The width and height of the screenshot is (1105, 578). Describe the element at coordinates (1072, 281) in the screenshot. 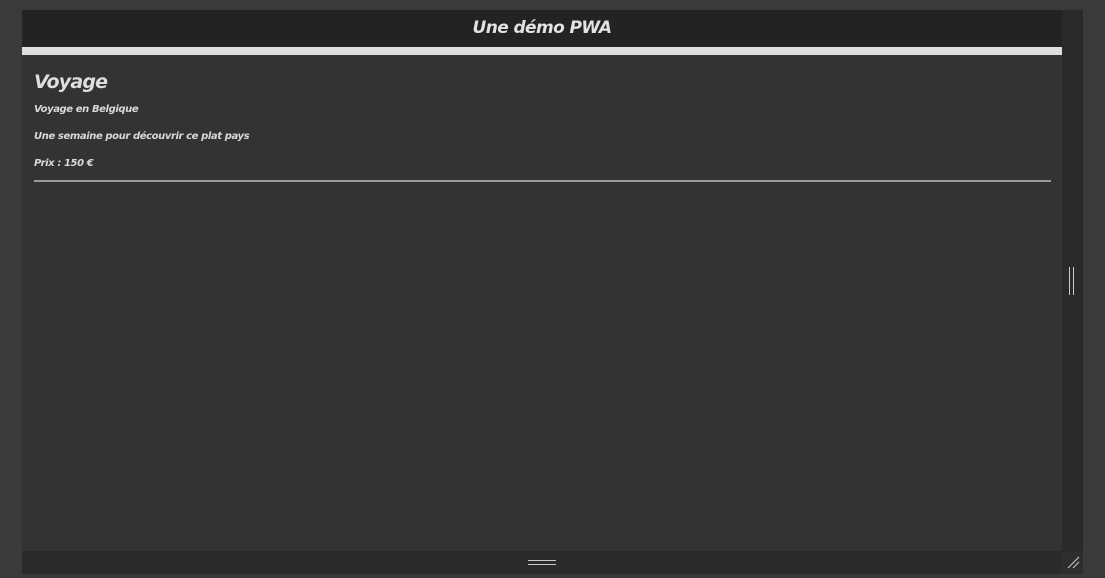

I see `vertical-resize-grip-icon` at that location.